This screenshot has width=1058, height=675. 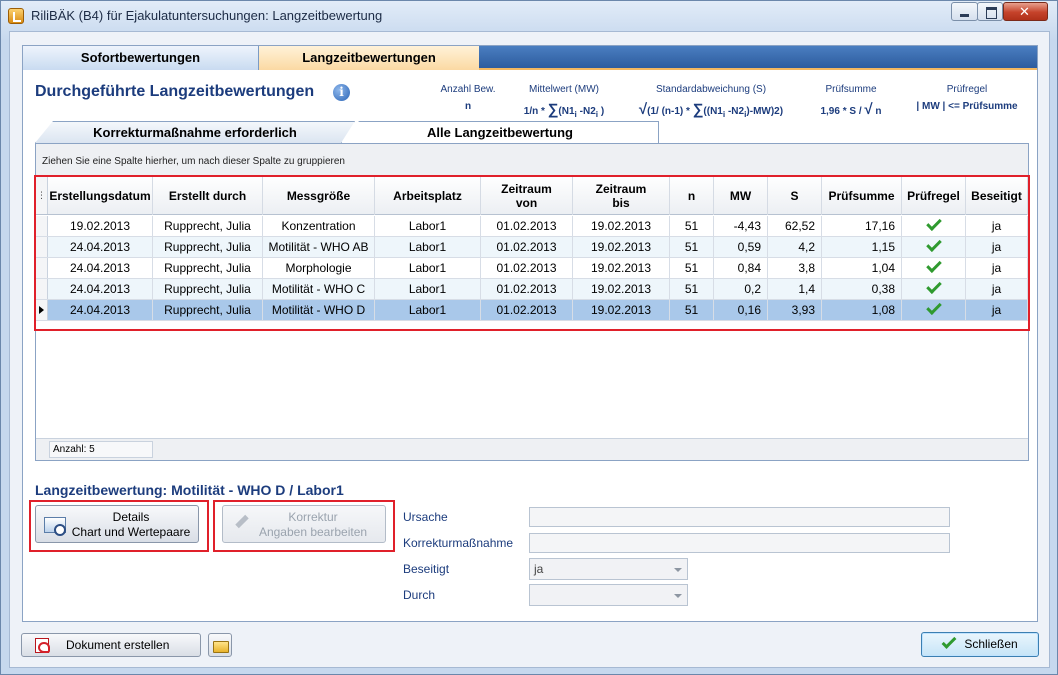 I want to click on beseitigt-value: ja, so click(x=539, y=569).